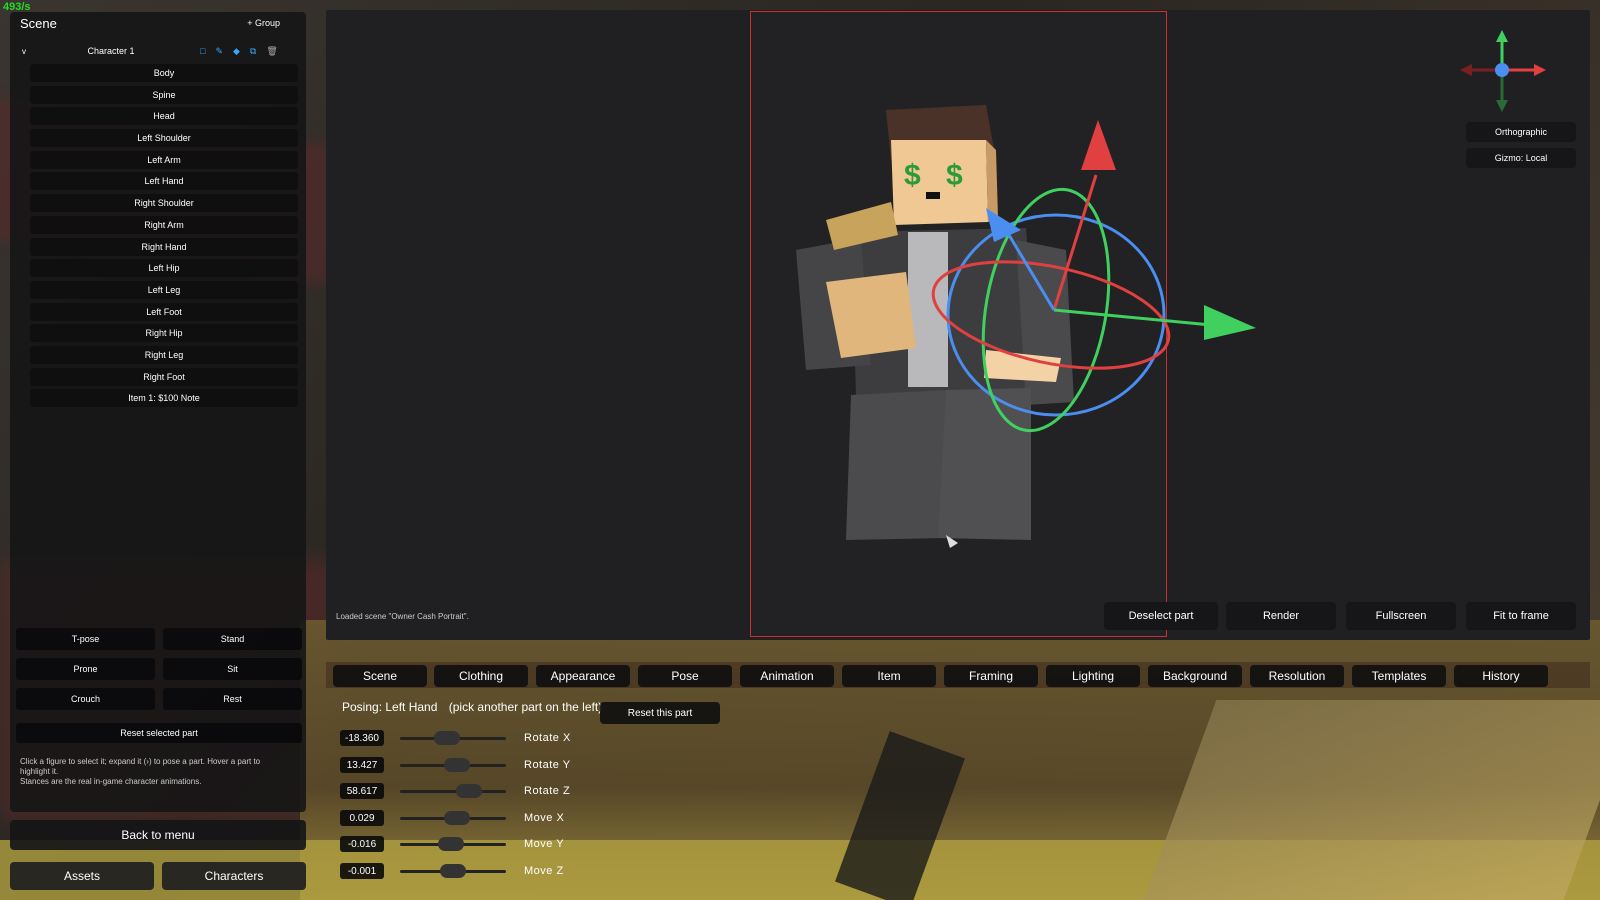  I want to click on slider-label: Rotate Y, so click(547, 765).